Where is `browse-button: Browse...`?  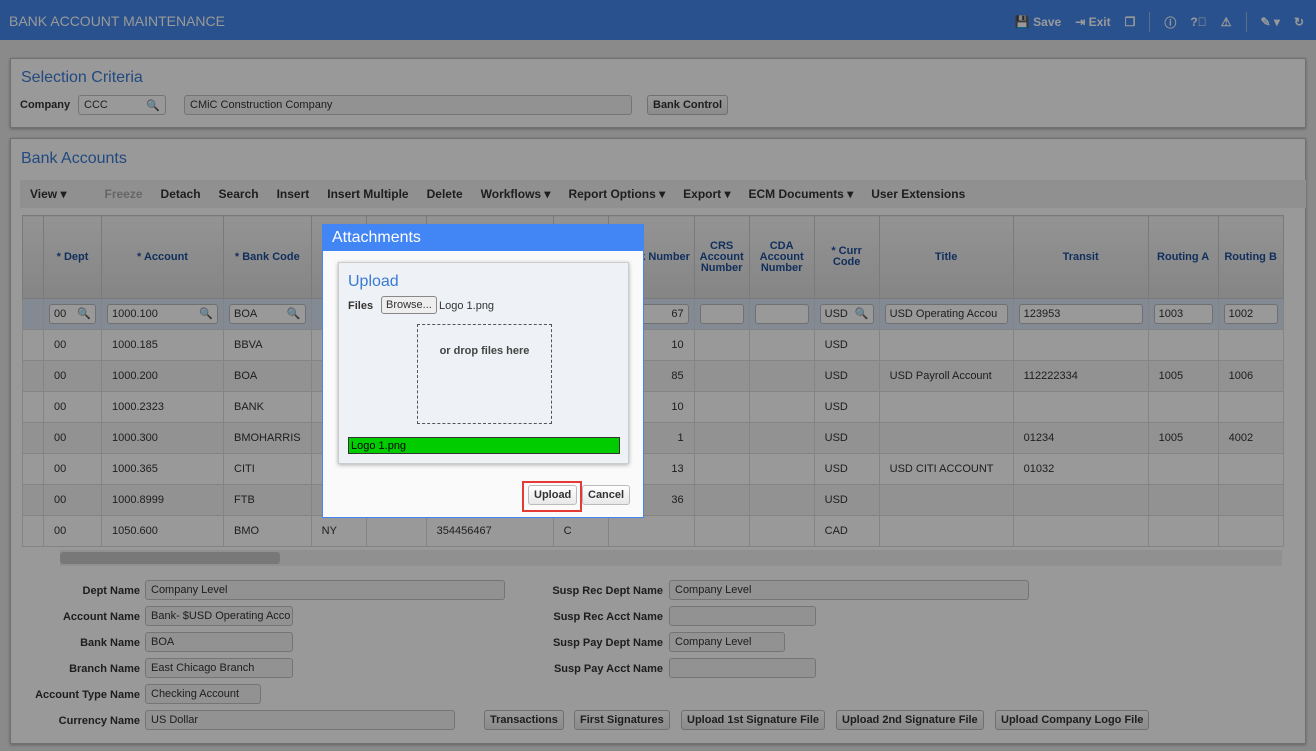
browse-button: Browse... is located at coordinates (409, 305).